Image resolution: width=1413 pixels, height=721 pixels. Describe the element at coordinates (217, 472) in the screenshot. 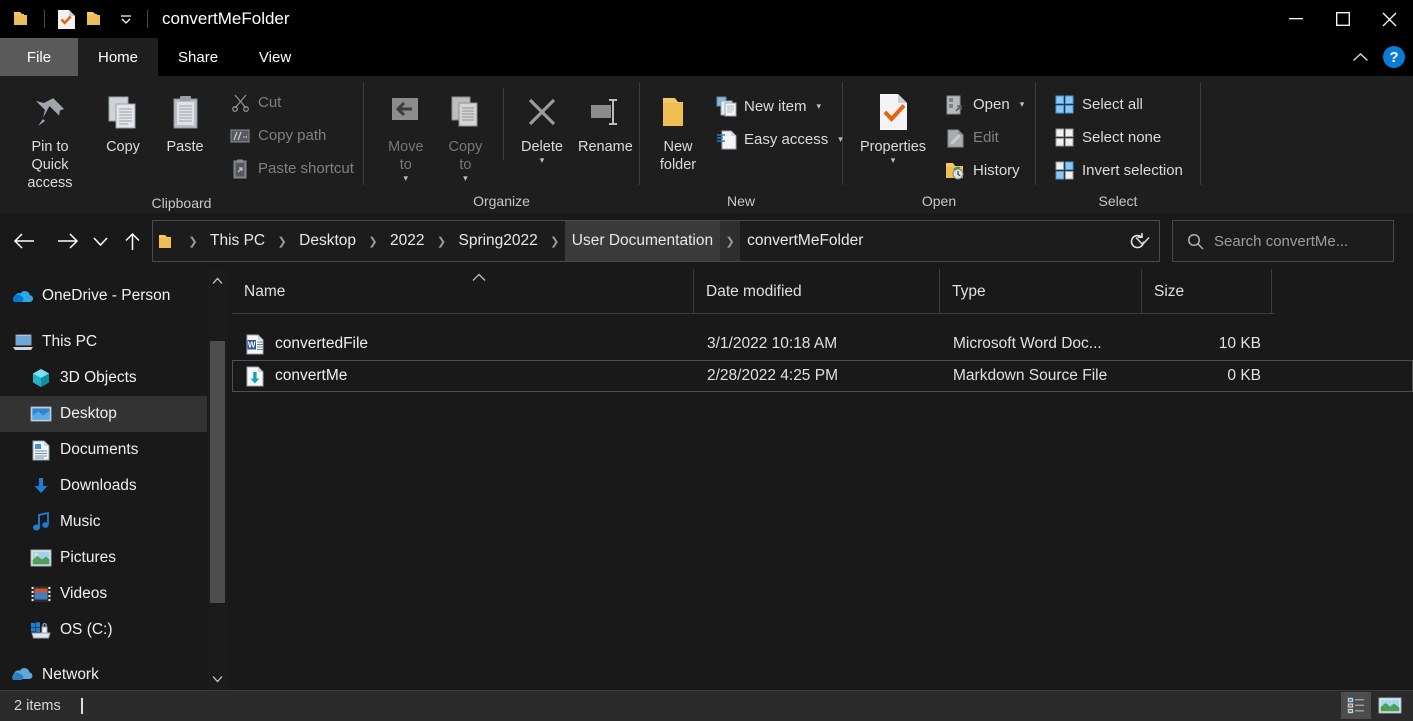

I see `scrollbar-thumb` at that location.